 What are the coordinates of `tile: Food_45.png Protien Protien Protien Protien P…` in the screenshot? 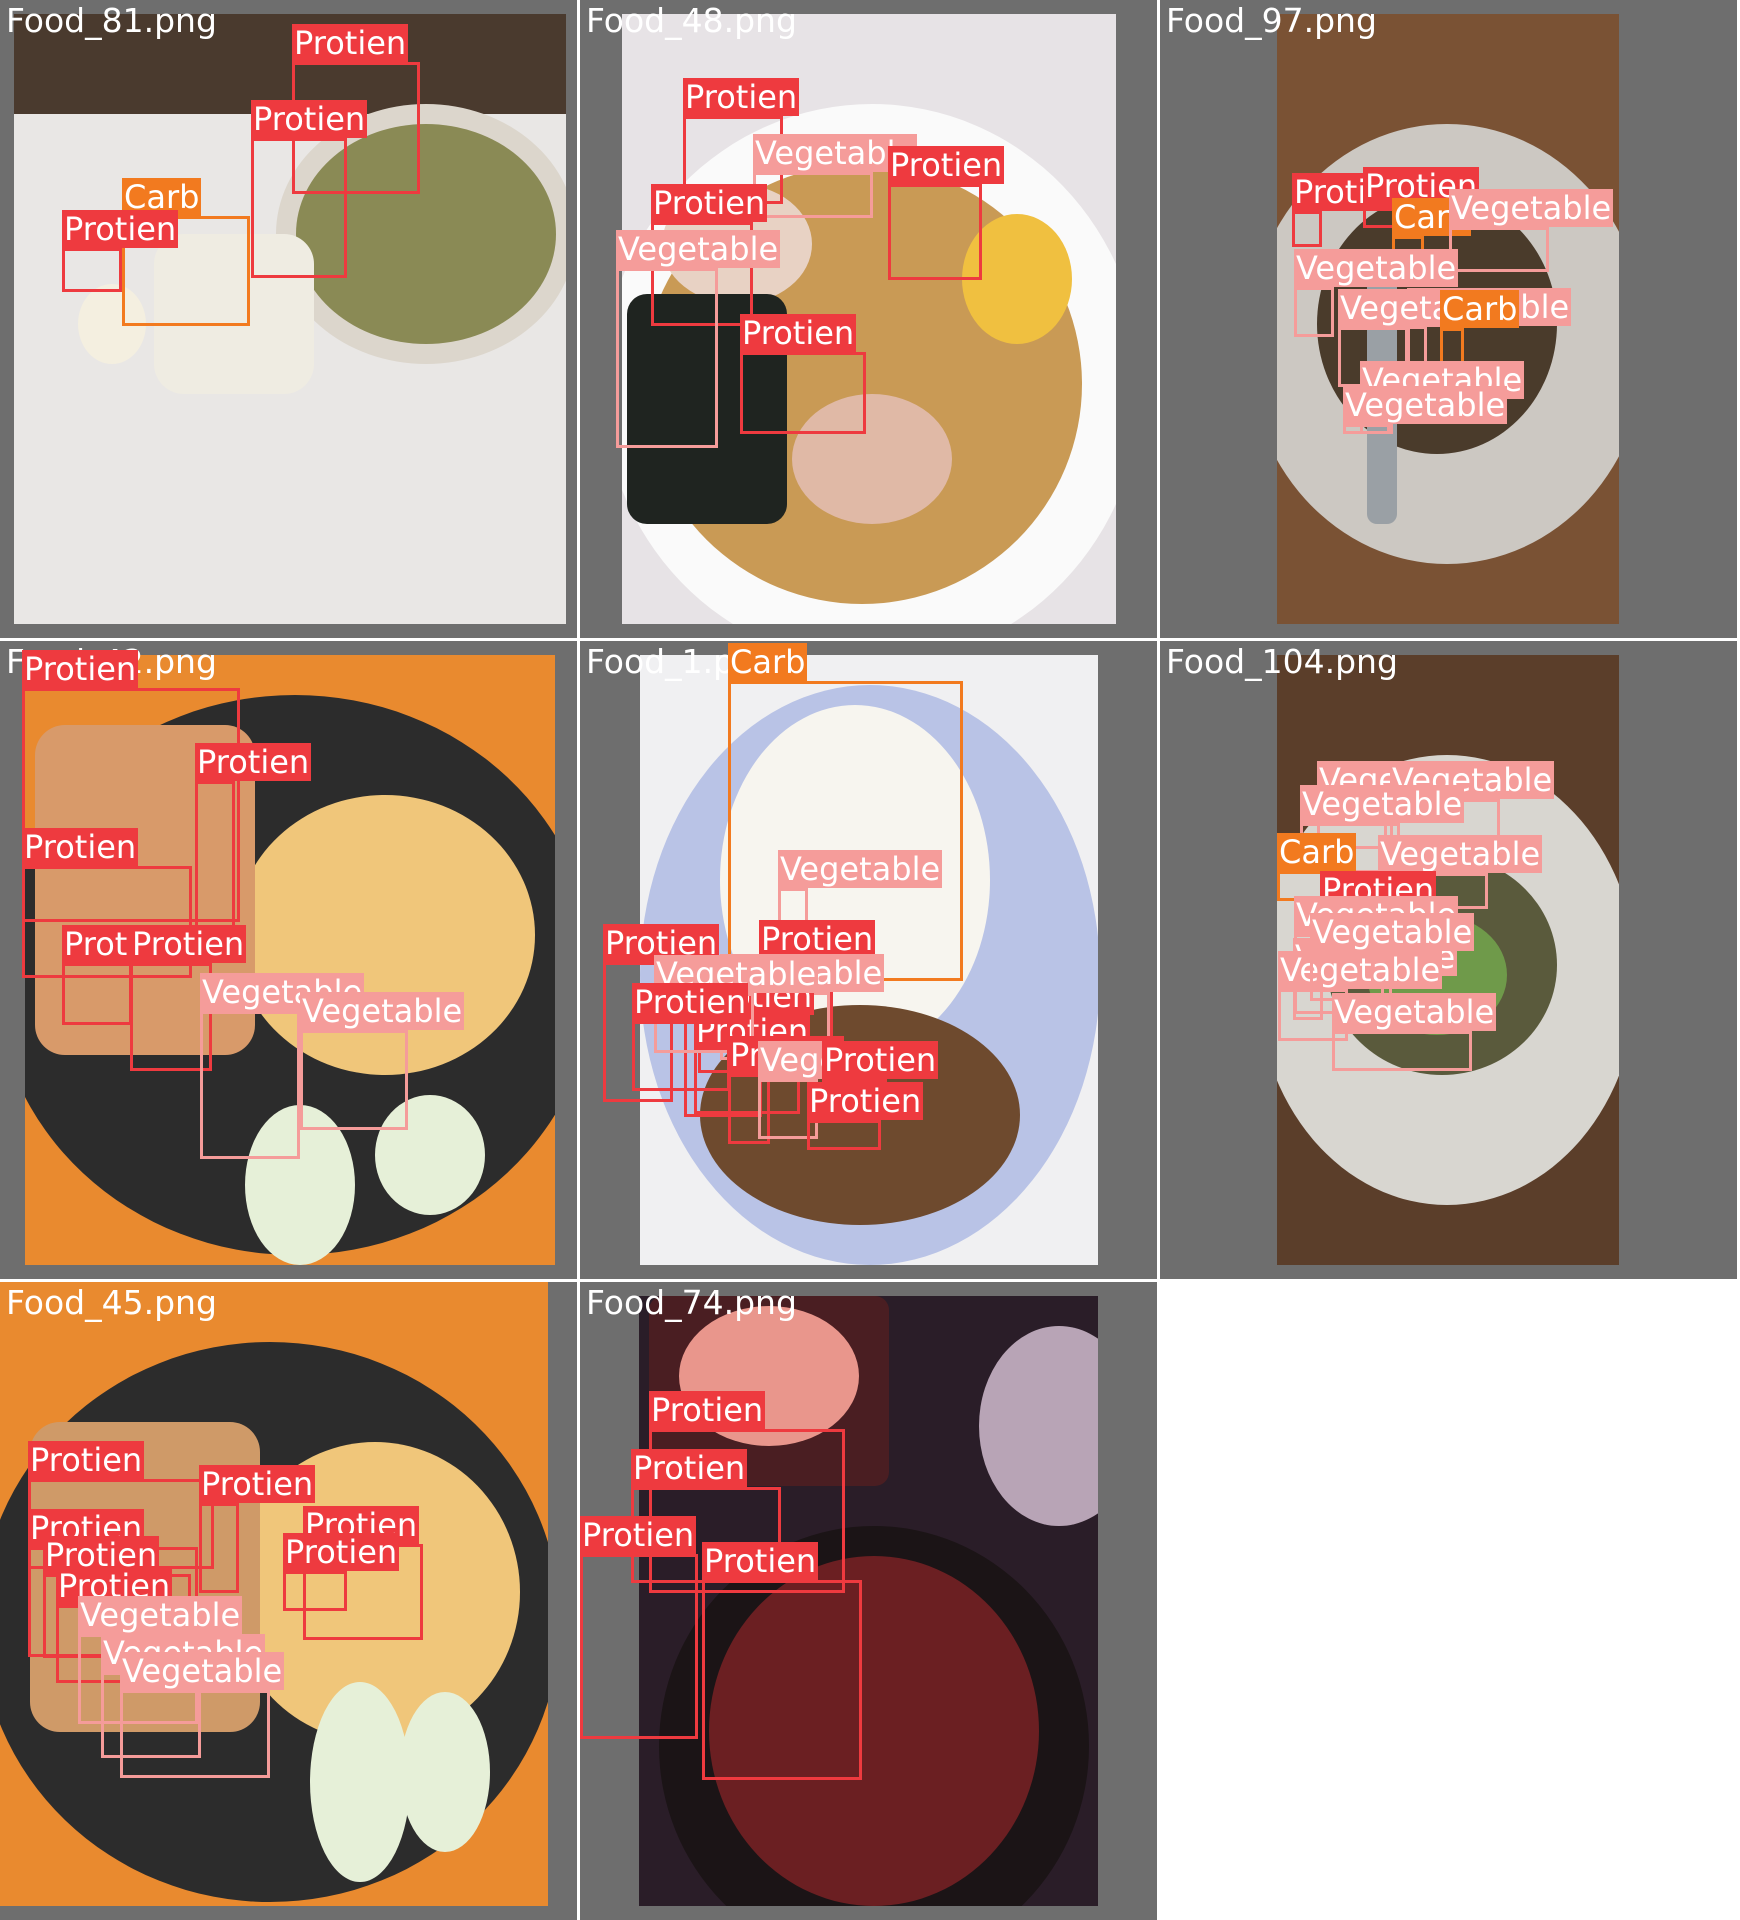 It's located at (288, 1601).